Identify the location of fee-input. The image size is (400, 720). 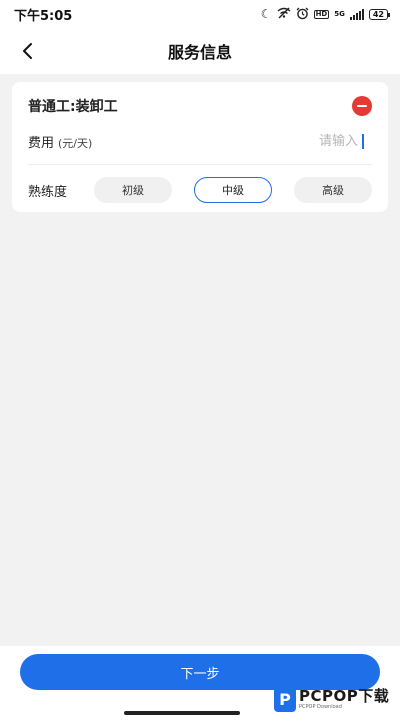
(304, 141).